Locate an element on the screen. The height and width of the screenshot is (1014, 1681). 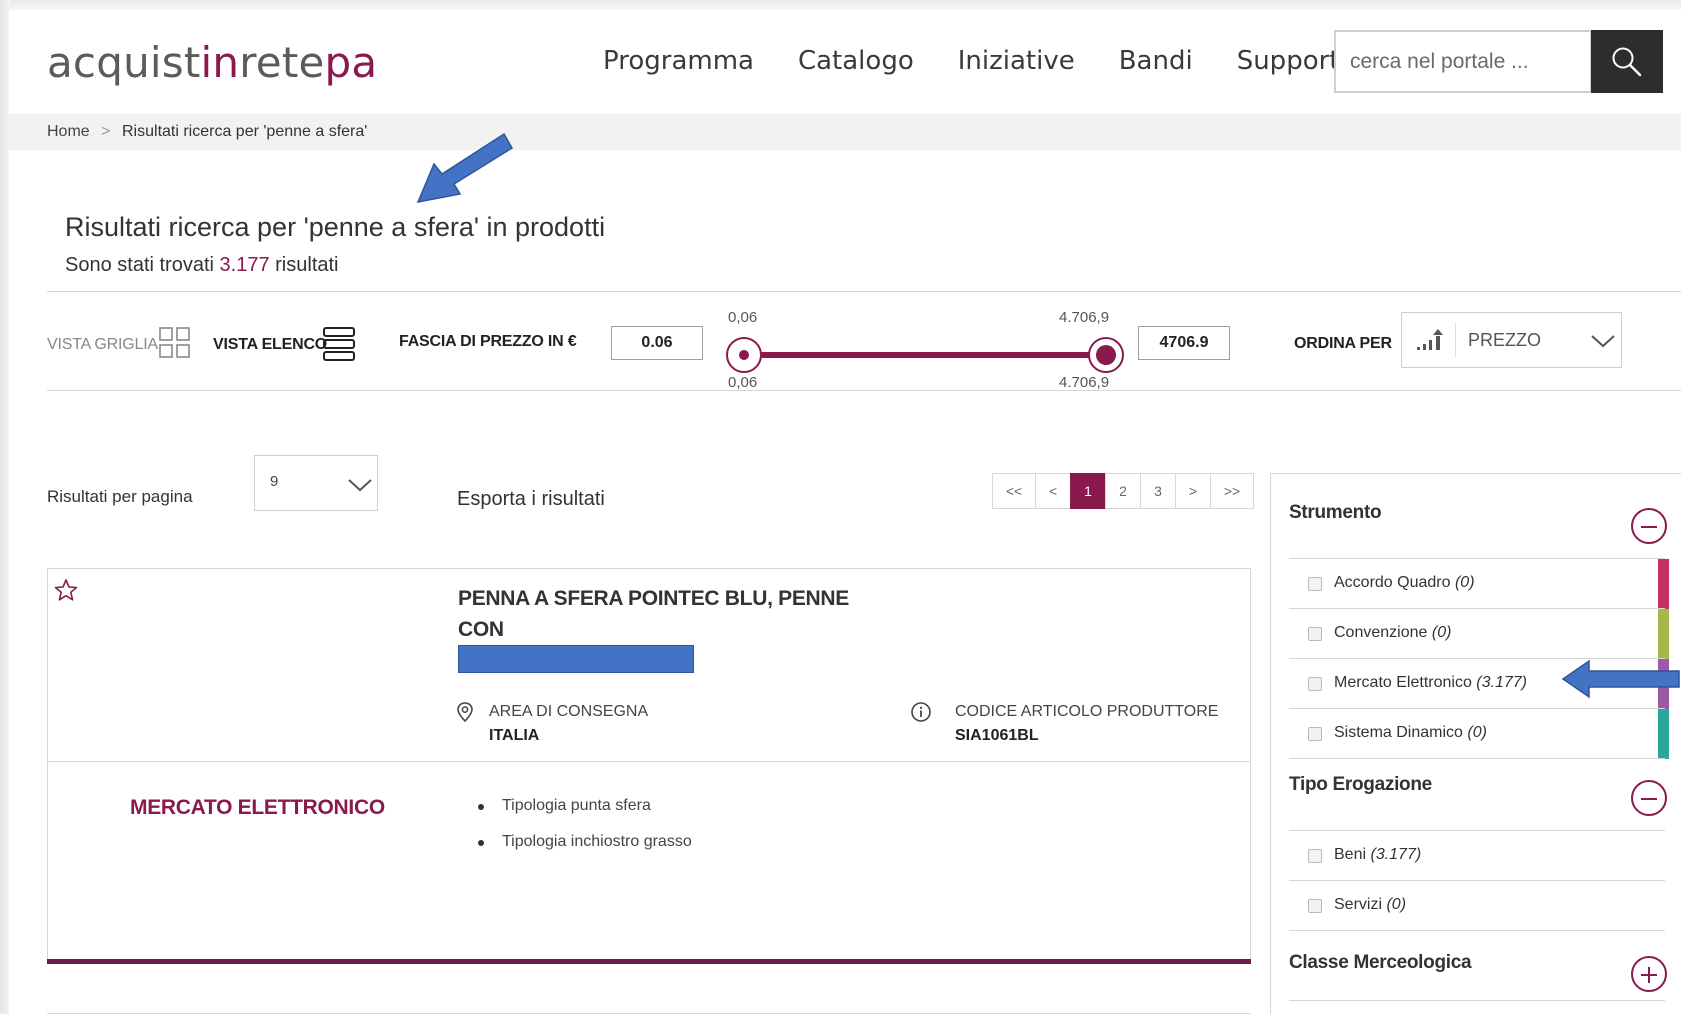
facet-option-accordo-quadro: Accordo Quadro (0) is located at coordinates (1479, 583).